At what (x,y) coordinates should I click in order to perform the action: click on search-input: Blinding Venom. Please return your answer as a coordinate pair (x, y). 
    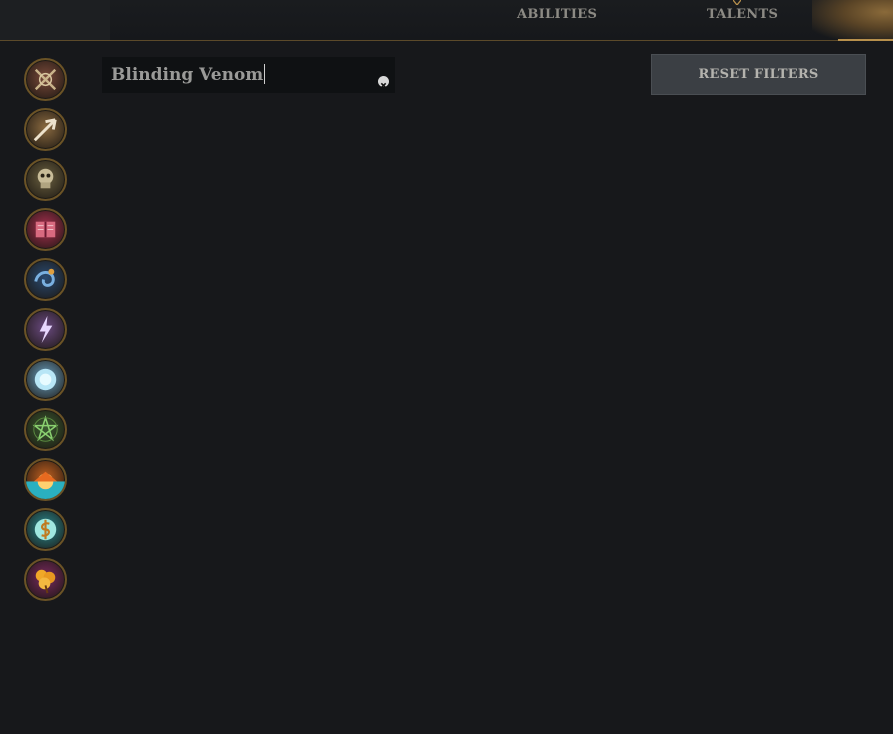
    Looking at the image, I should click on (188, 74).